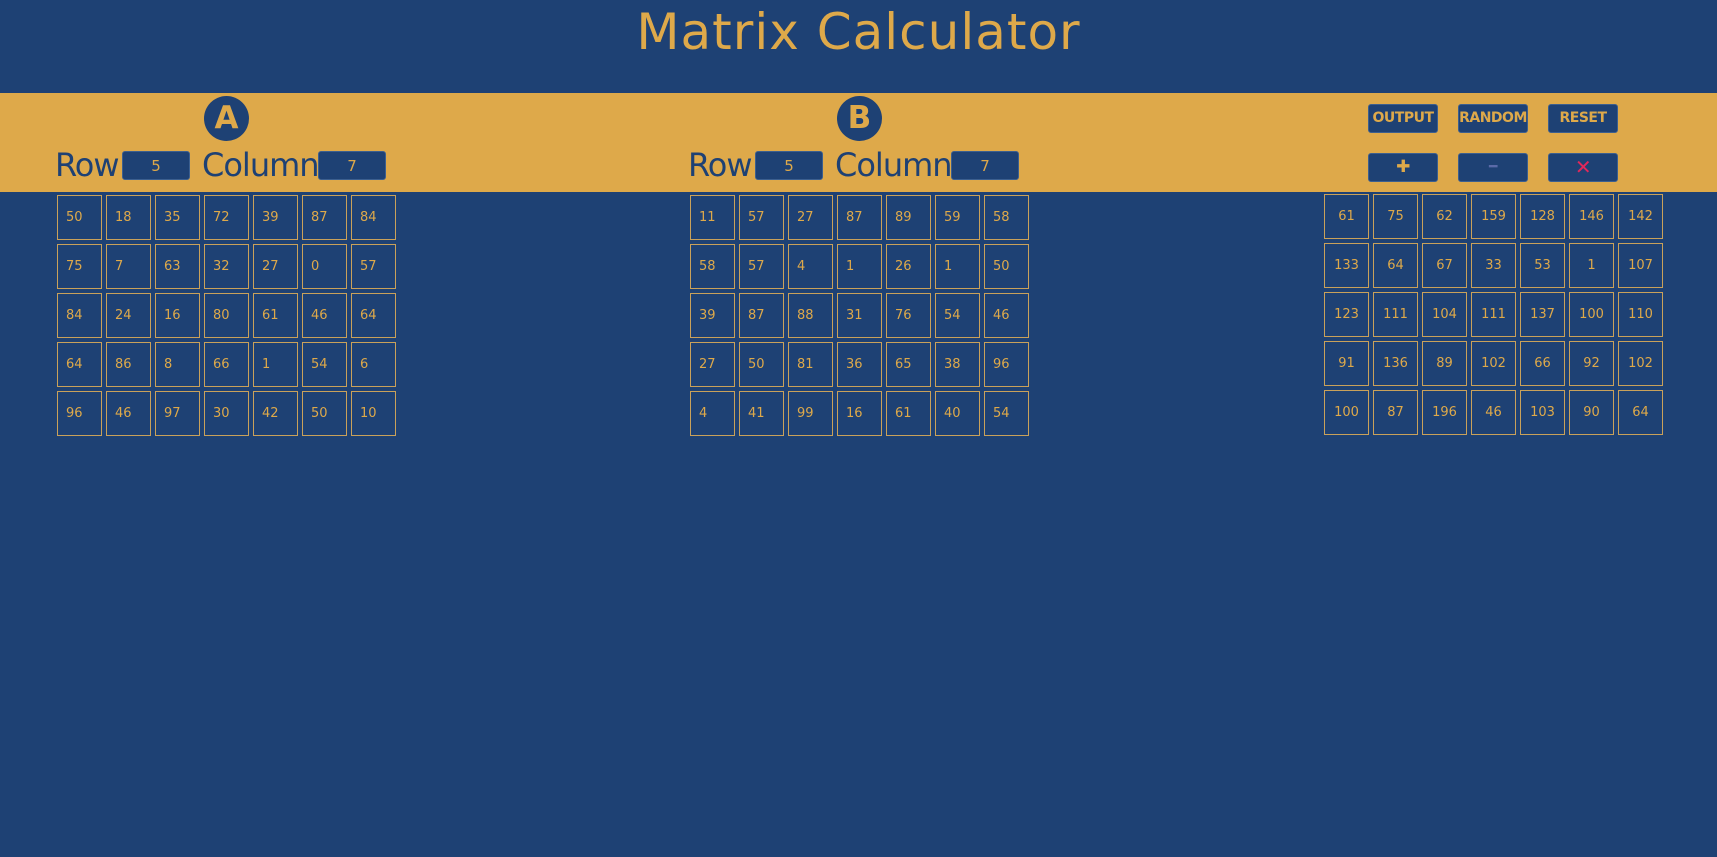  What do you see at coordinates (1444, 412) in the screenshot?
I see `result-cell: 196` at bounding box center [1444, 412].